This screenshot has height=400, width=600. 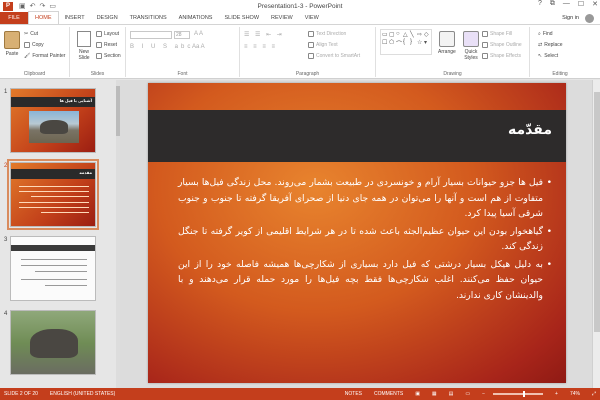 What do you see at coordinates (43, 6) in the screenshot?
I see `redo-icon: ↷` at bounding box center [43, 6].